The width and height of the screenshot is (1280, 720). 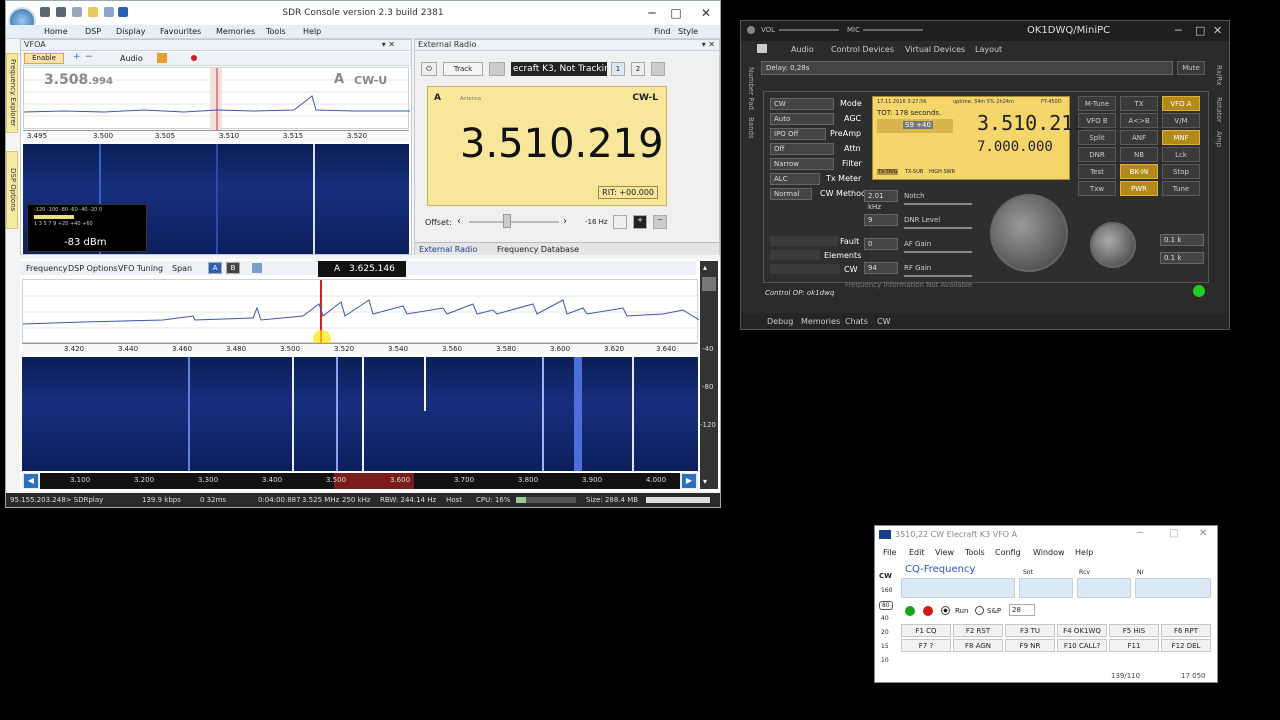 I want to click on f6-button: F6 RPT, so click(x=1186, y=630).